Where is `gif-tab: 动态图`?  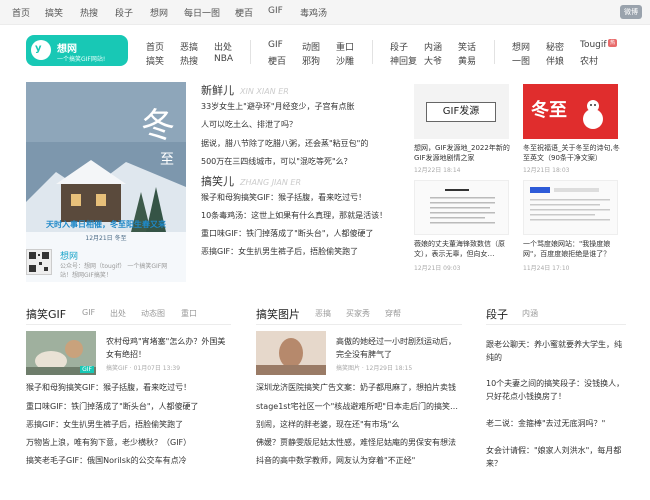 gif-tab: 动态图 is located at coordinates (153, 313).